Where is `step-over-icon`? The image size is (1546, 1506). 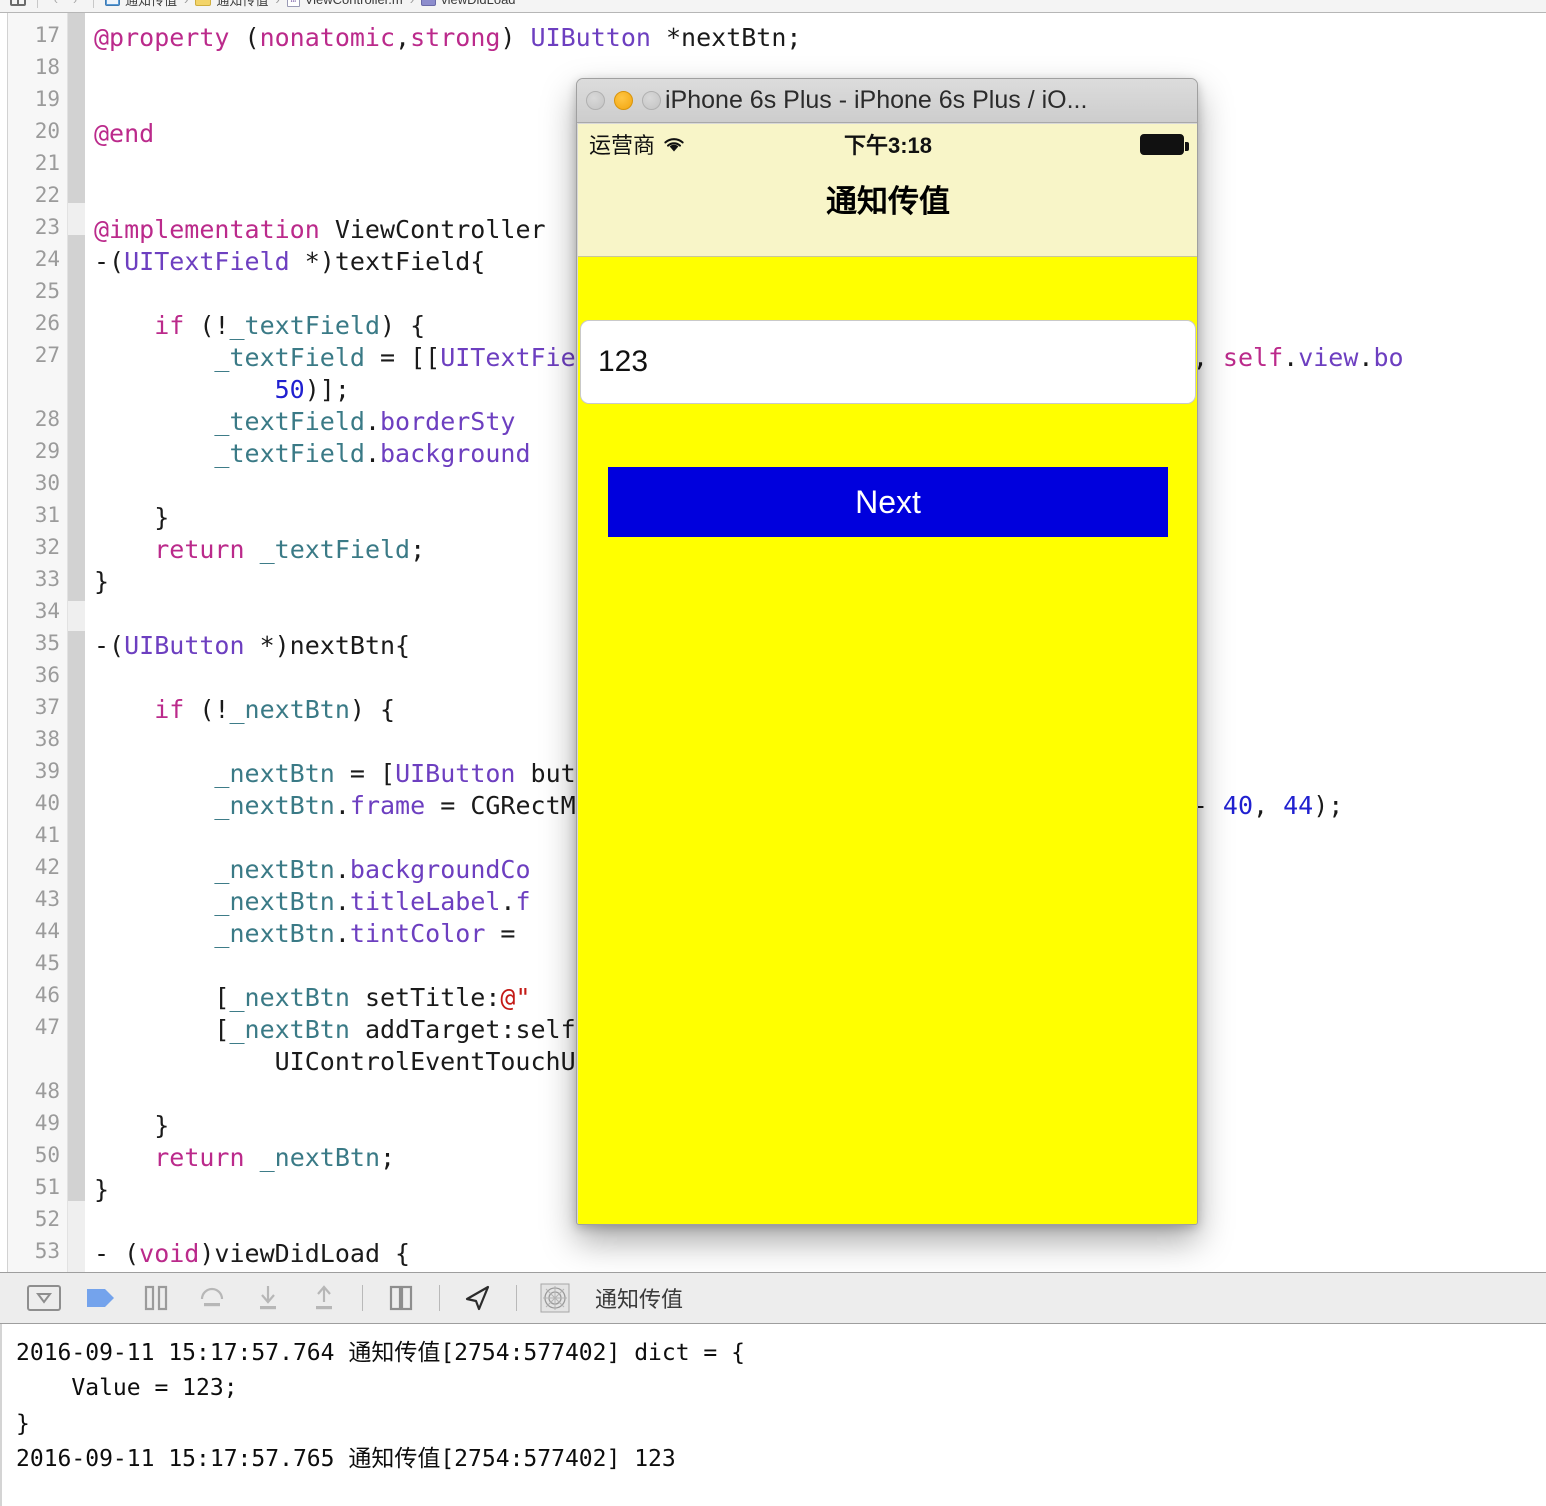 step-over-icon is located at coordinates (212, 1298).